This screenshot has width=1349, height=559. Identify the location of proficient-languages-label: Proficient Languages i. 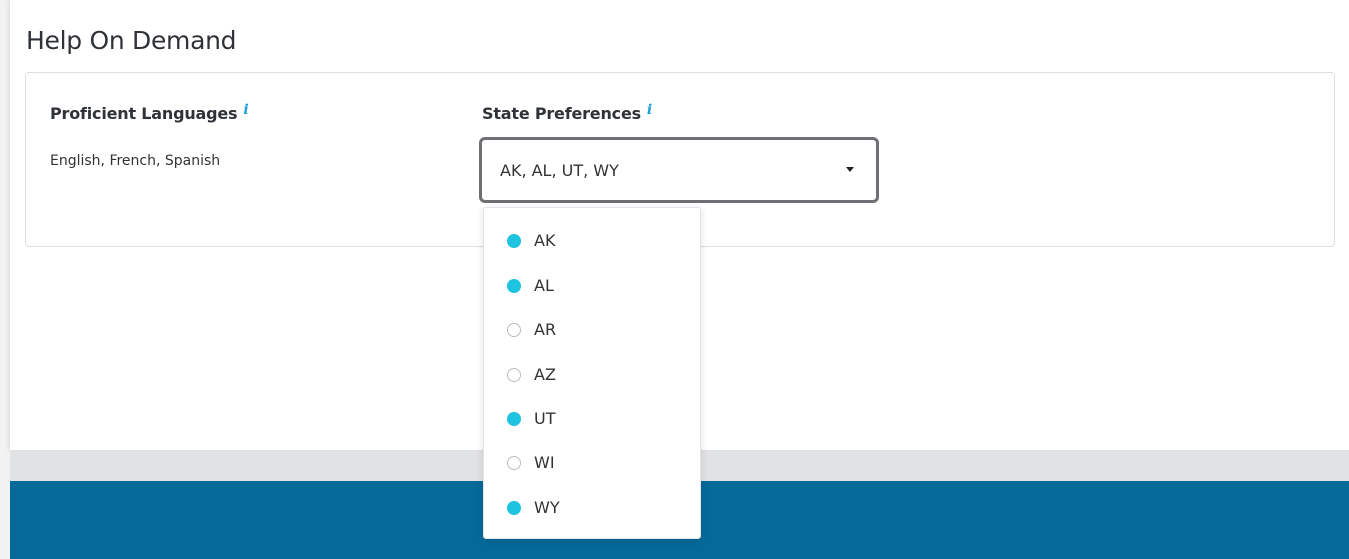
(149, 112).